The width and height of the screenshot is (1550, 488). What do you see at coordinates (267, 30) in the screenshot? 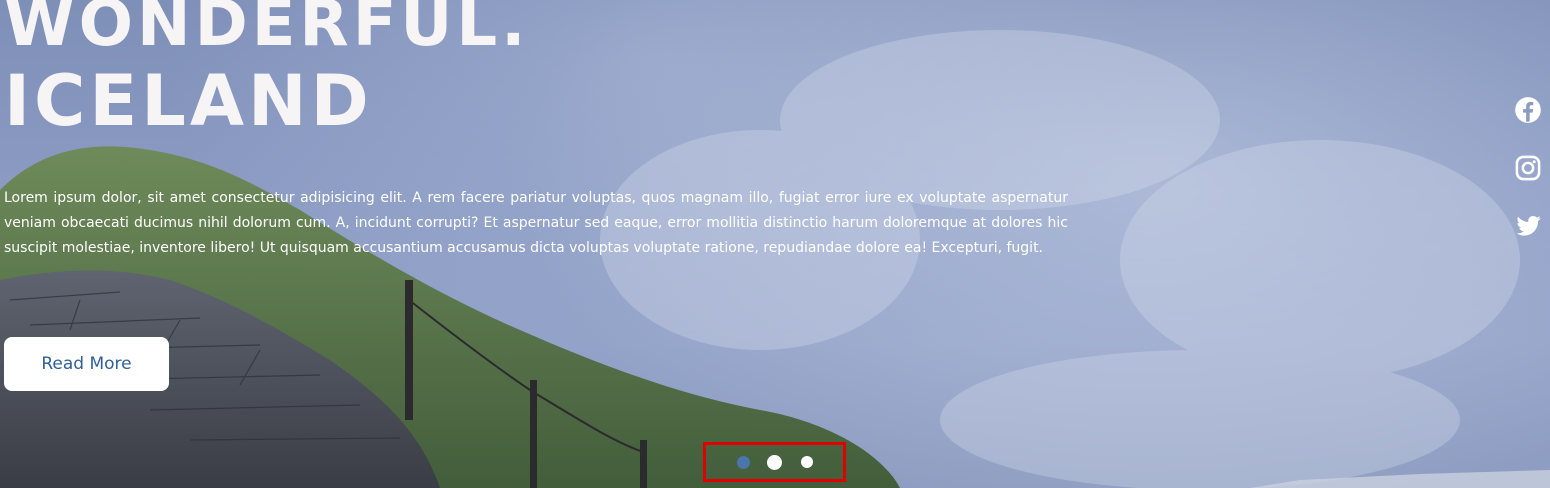
I see `hero-title-line-1: WONDERFUL.` at bounding box center [267, 30].